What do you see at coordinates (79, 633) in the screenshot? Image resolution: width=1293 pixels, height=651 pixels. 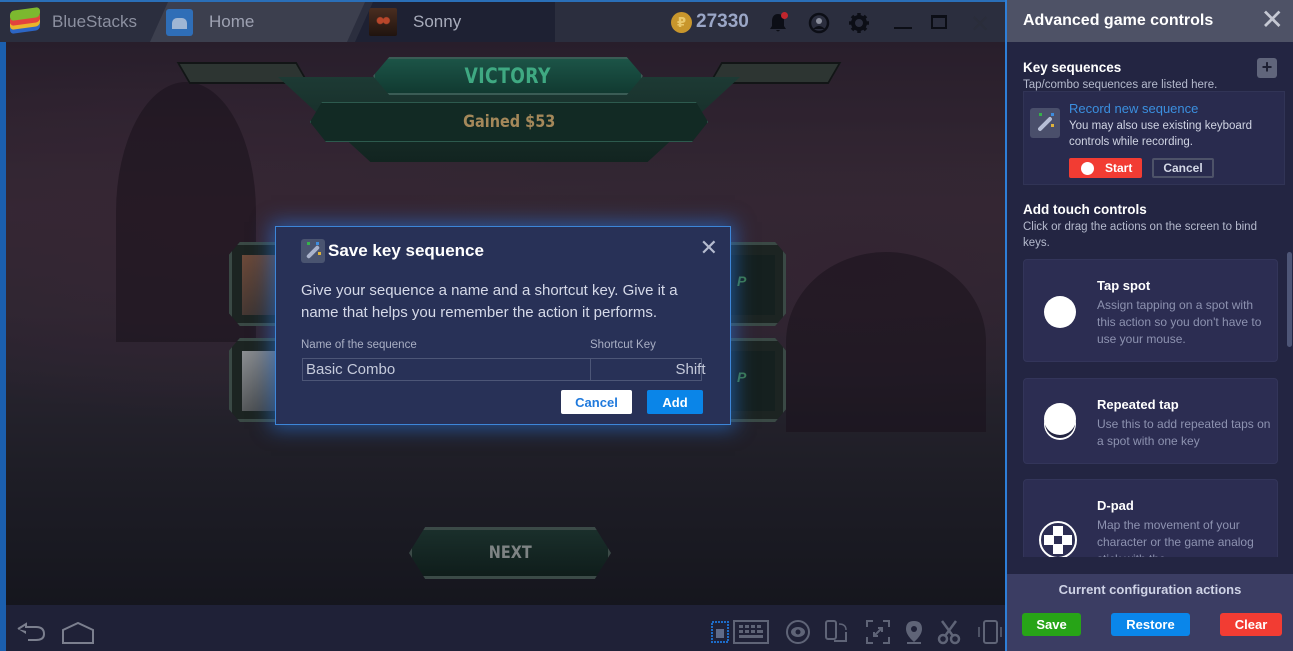 I see `android-home-icon` at bounding box center [79, 633].